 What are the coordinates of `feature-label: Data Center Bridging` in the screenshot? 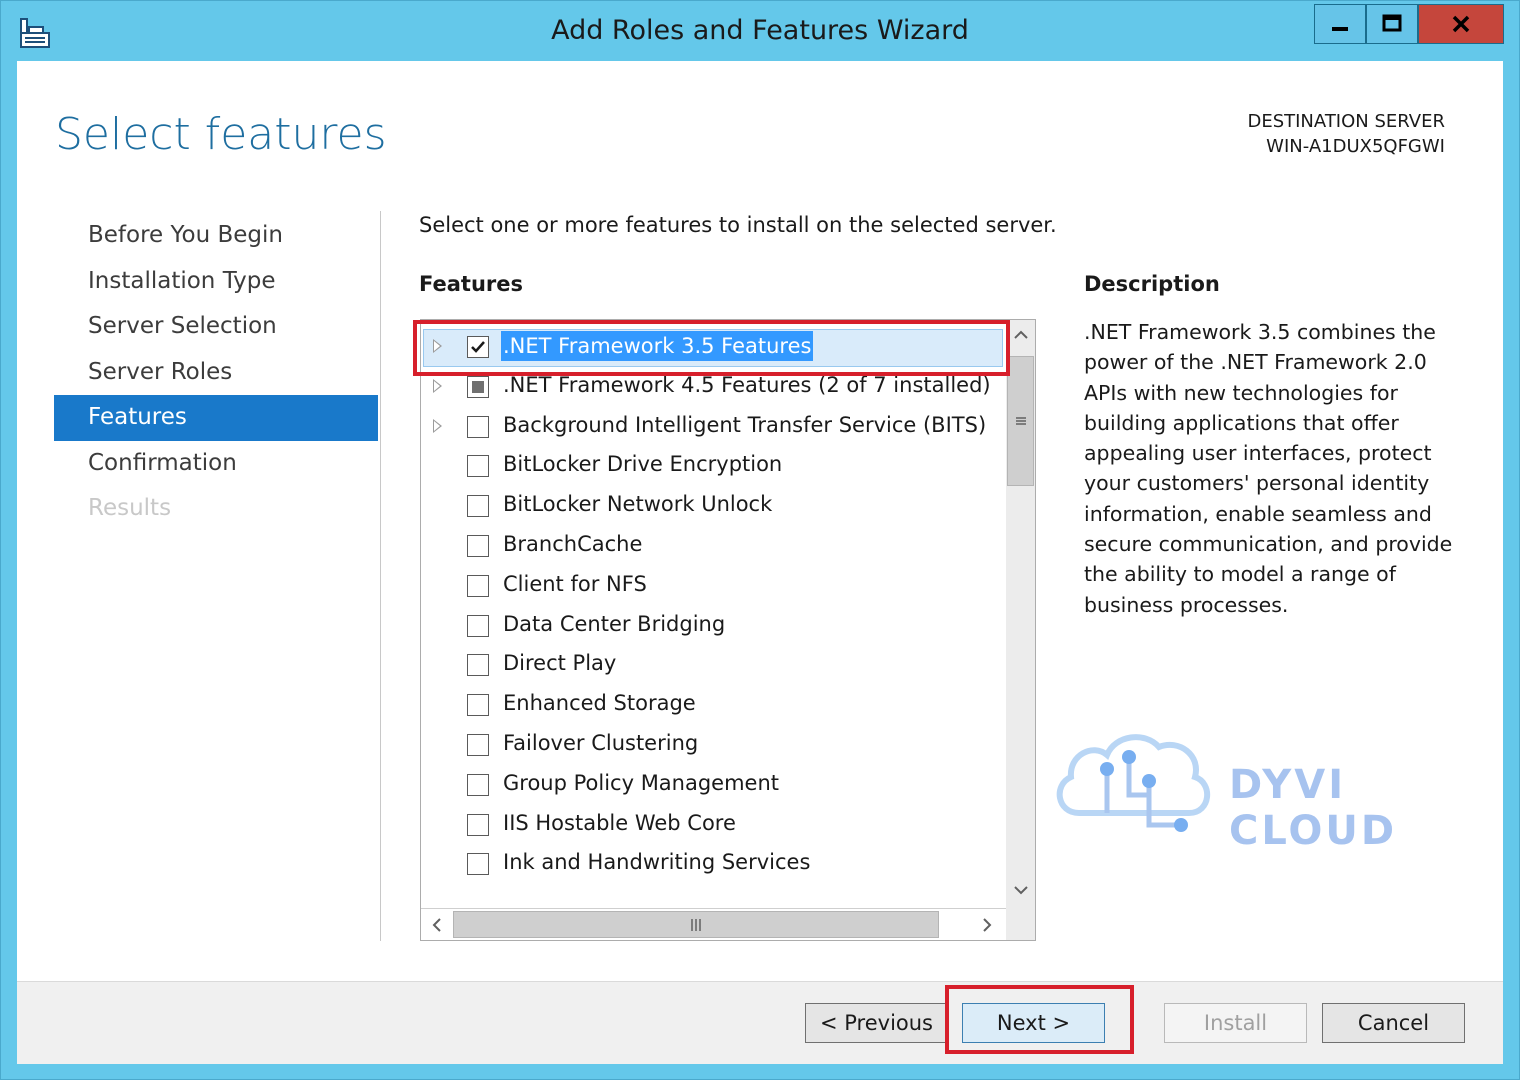 It's located at (614, 623).